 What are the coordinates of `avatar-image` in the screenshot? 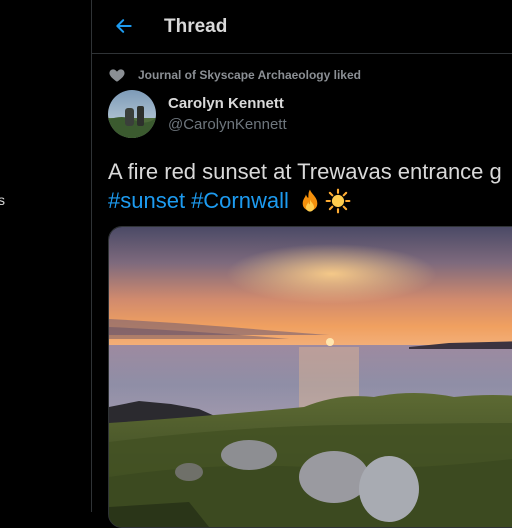 It's located at (132, 114).